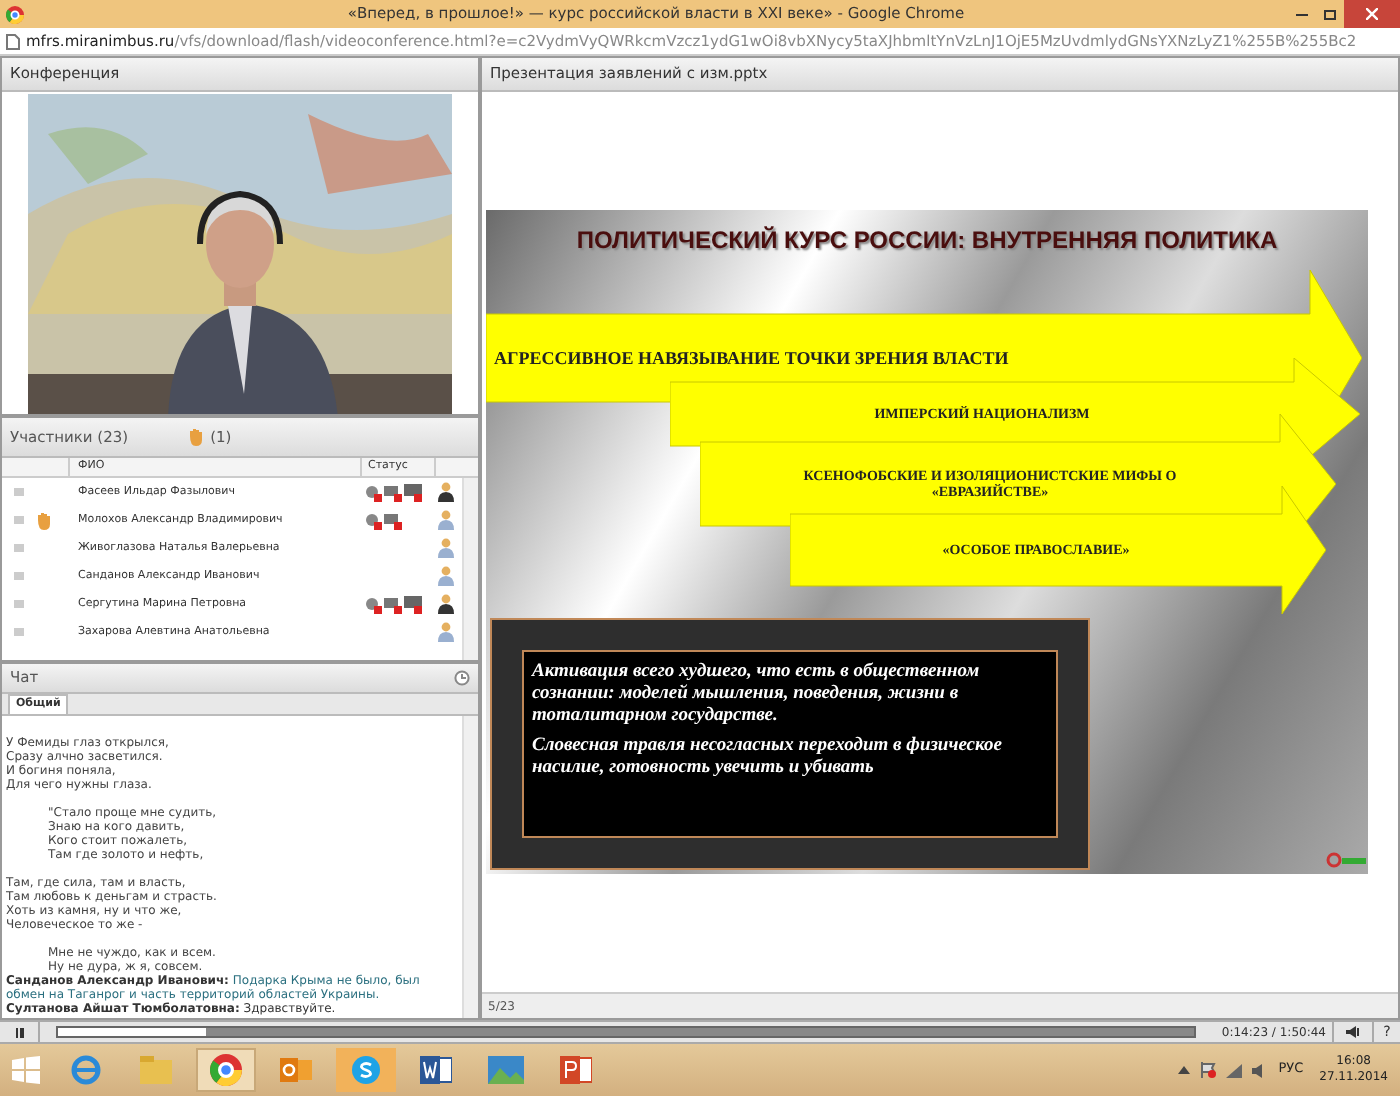  I want to click on clock-icon, so click(462, 678).